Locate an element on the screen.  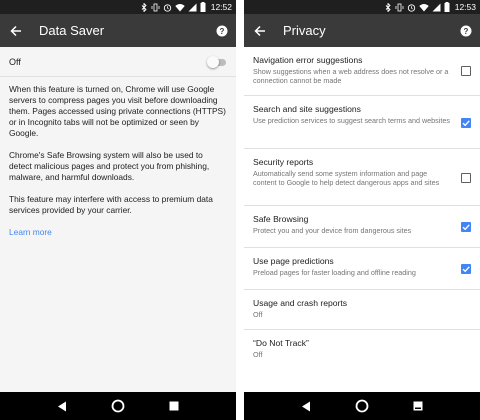
app-toolbar: Privacy ? is located at coordinates (362, 30).